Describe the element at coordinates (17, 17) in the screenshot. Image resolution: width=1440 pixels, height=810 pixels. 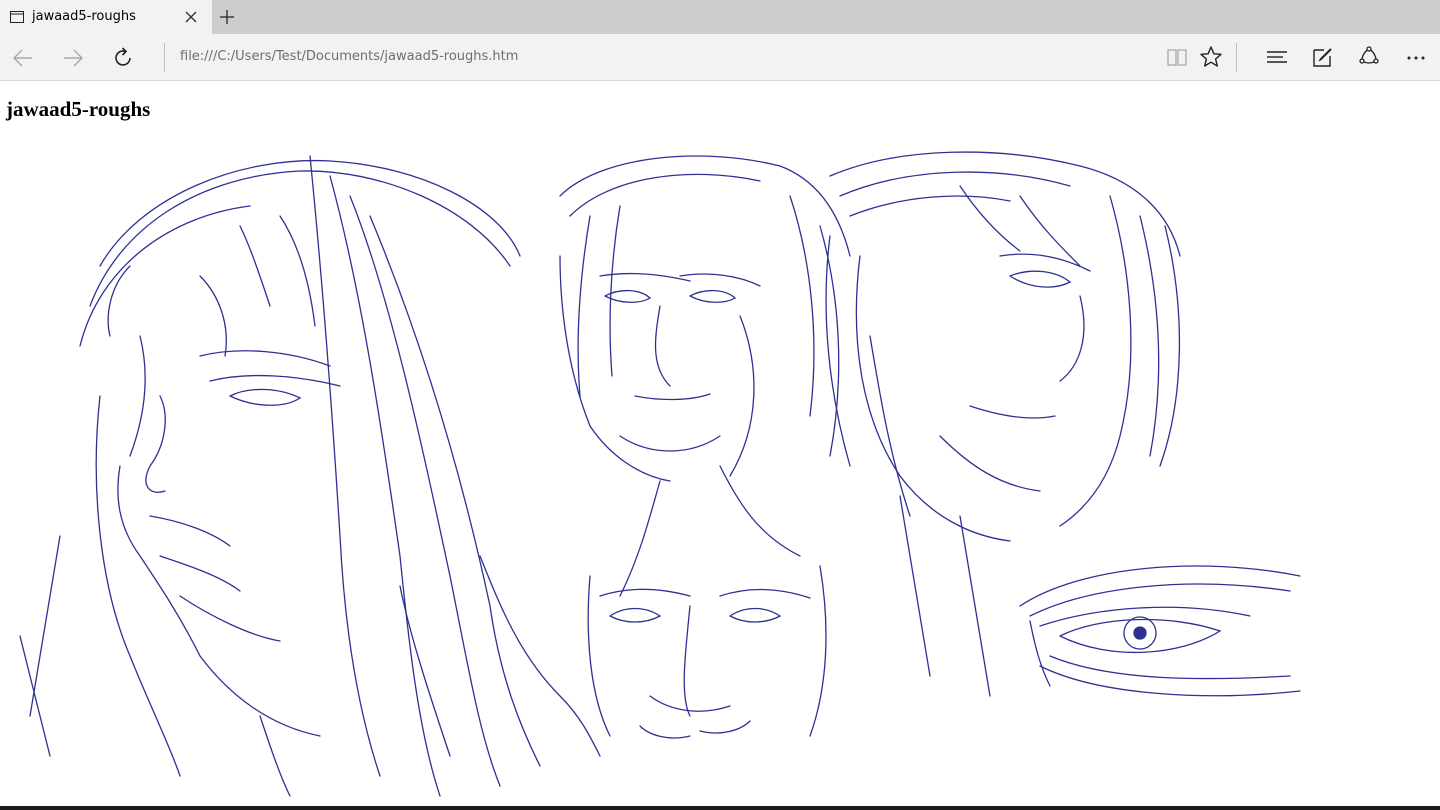
I see `page-icon` at that location.